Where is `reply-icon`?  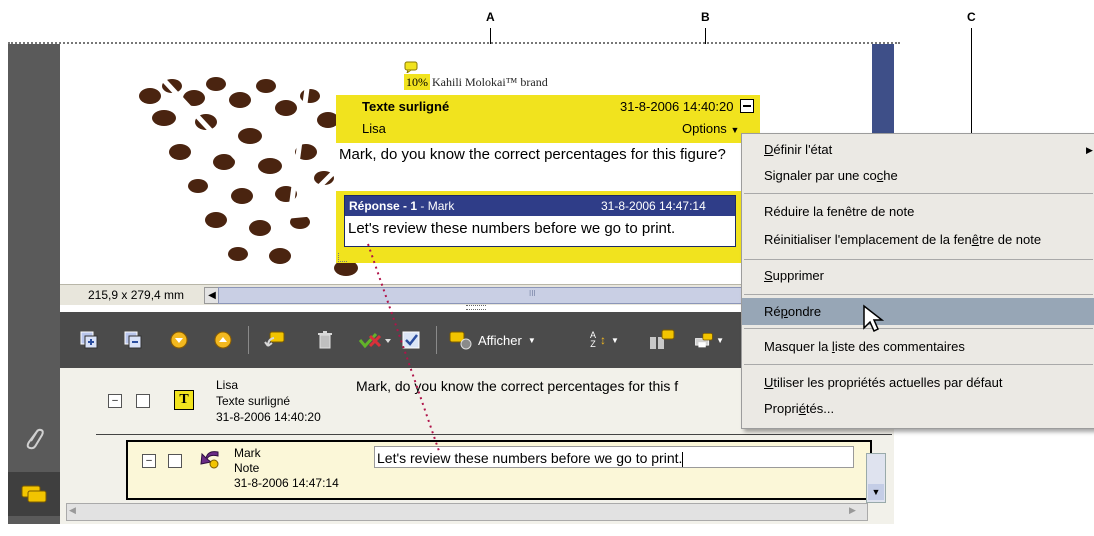 reply-icon is located at coordinates (275, 340).